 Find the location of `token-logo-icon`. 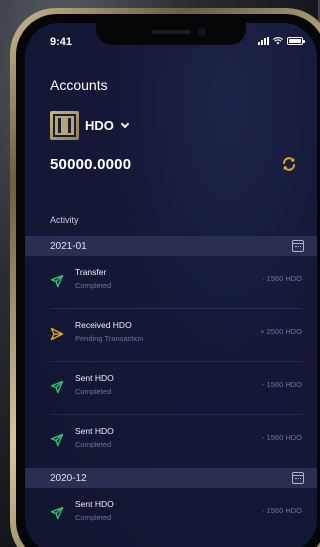

token-logo-icon is located at coordinates (64, 125).